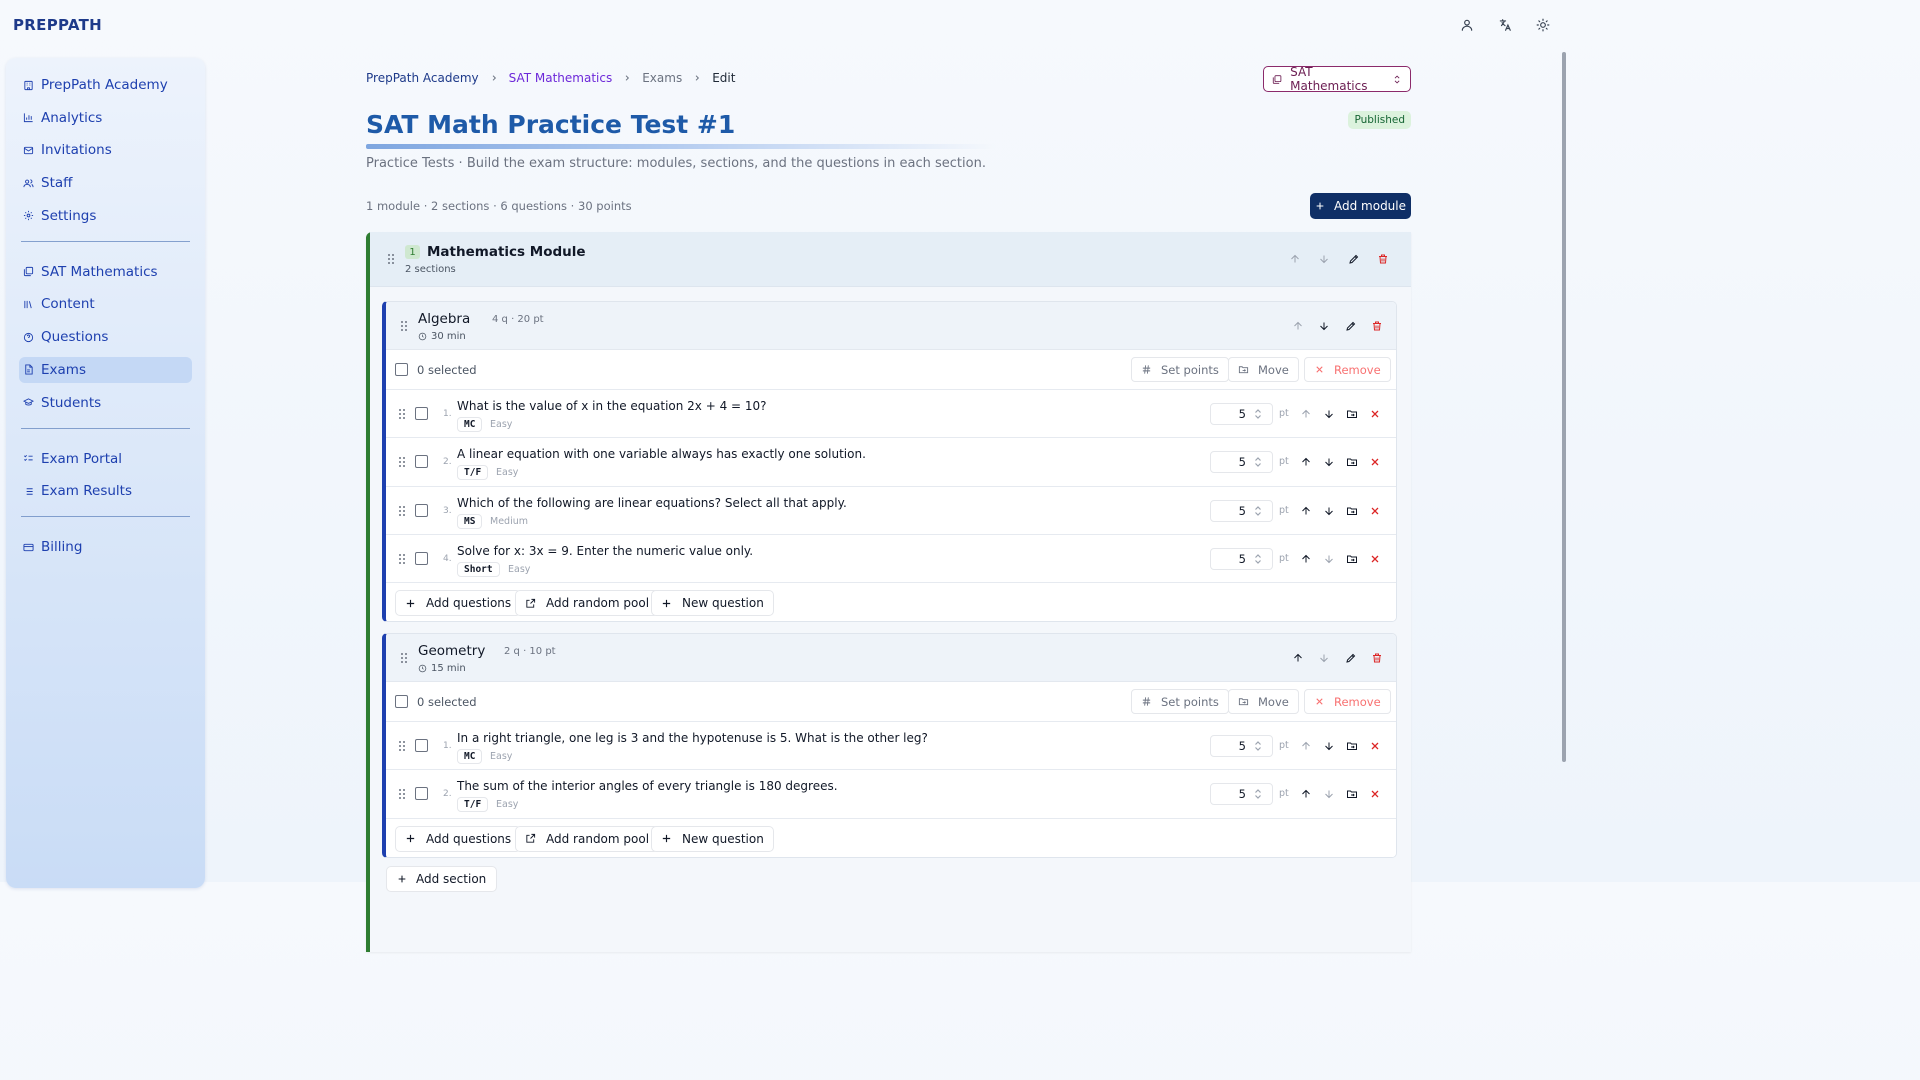 The width and height of the screenshot is (1920, 1080). I want to click on brand-logo: PREPPATH, so click(57, 25).